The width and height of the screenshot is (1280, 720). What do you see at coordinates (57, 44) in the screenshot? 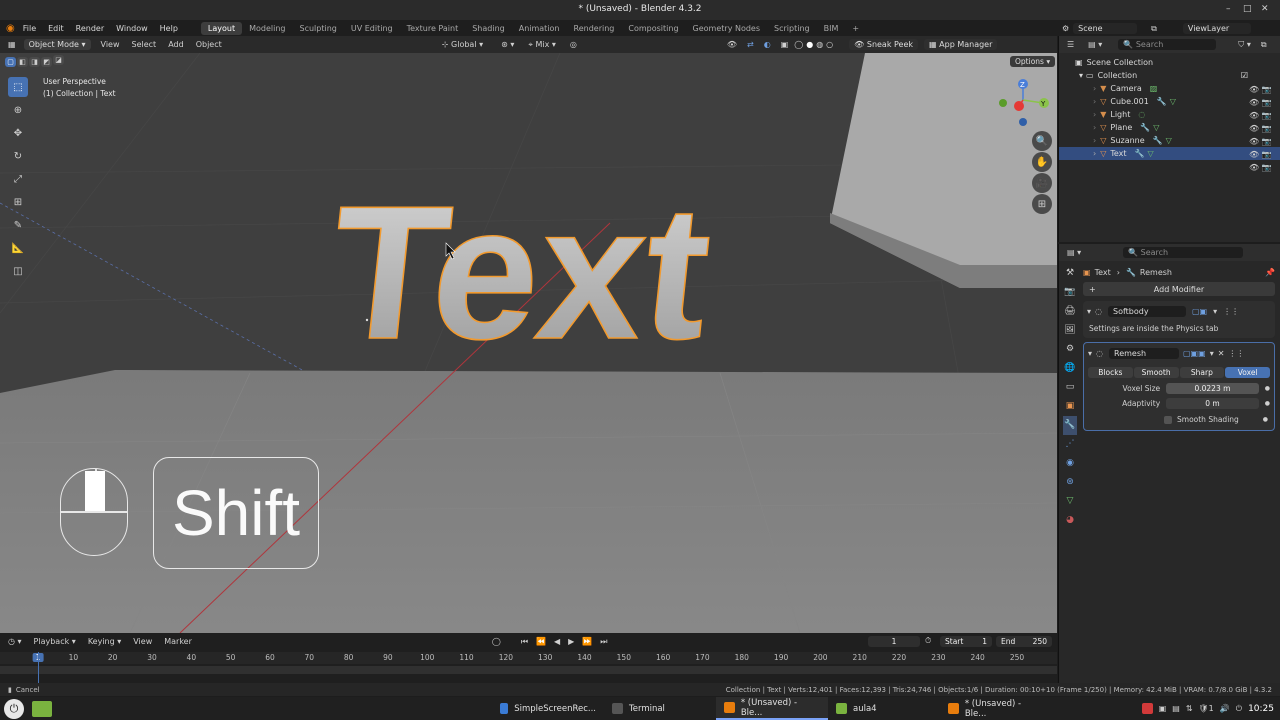
I see `object-mode-dropdown: Object Mode ▾` at bounding box center [57, 44].